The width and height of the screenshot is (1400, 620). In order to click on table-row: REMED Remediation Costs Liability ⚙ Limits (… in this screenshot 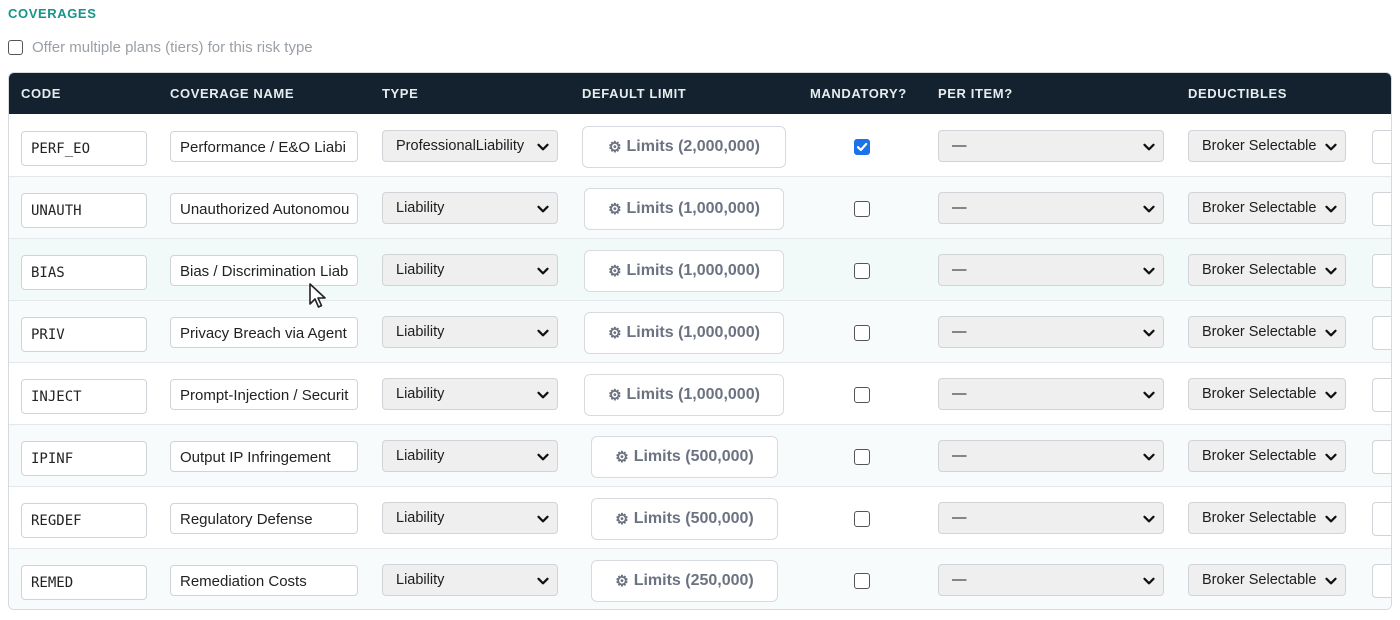, I will do `click(700, 579)`.